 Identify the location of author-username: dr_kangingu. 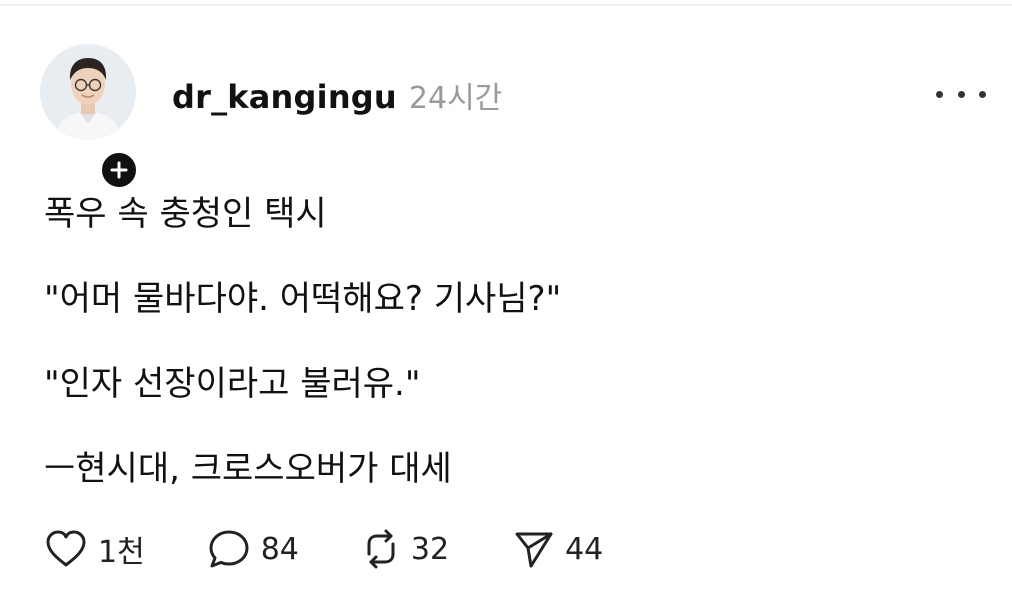
(284, 97).